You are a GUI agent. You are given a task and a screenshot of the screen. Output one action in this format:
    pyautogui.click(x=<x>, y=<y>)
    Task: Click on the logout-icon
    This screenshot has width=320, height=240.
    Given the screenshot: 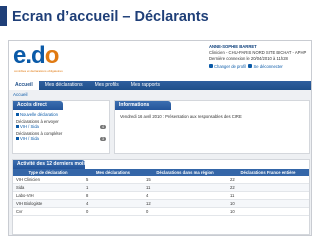 What is the action you would take?
    pyautogui.click(x=250, y=66)
    